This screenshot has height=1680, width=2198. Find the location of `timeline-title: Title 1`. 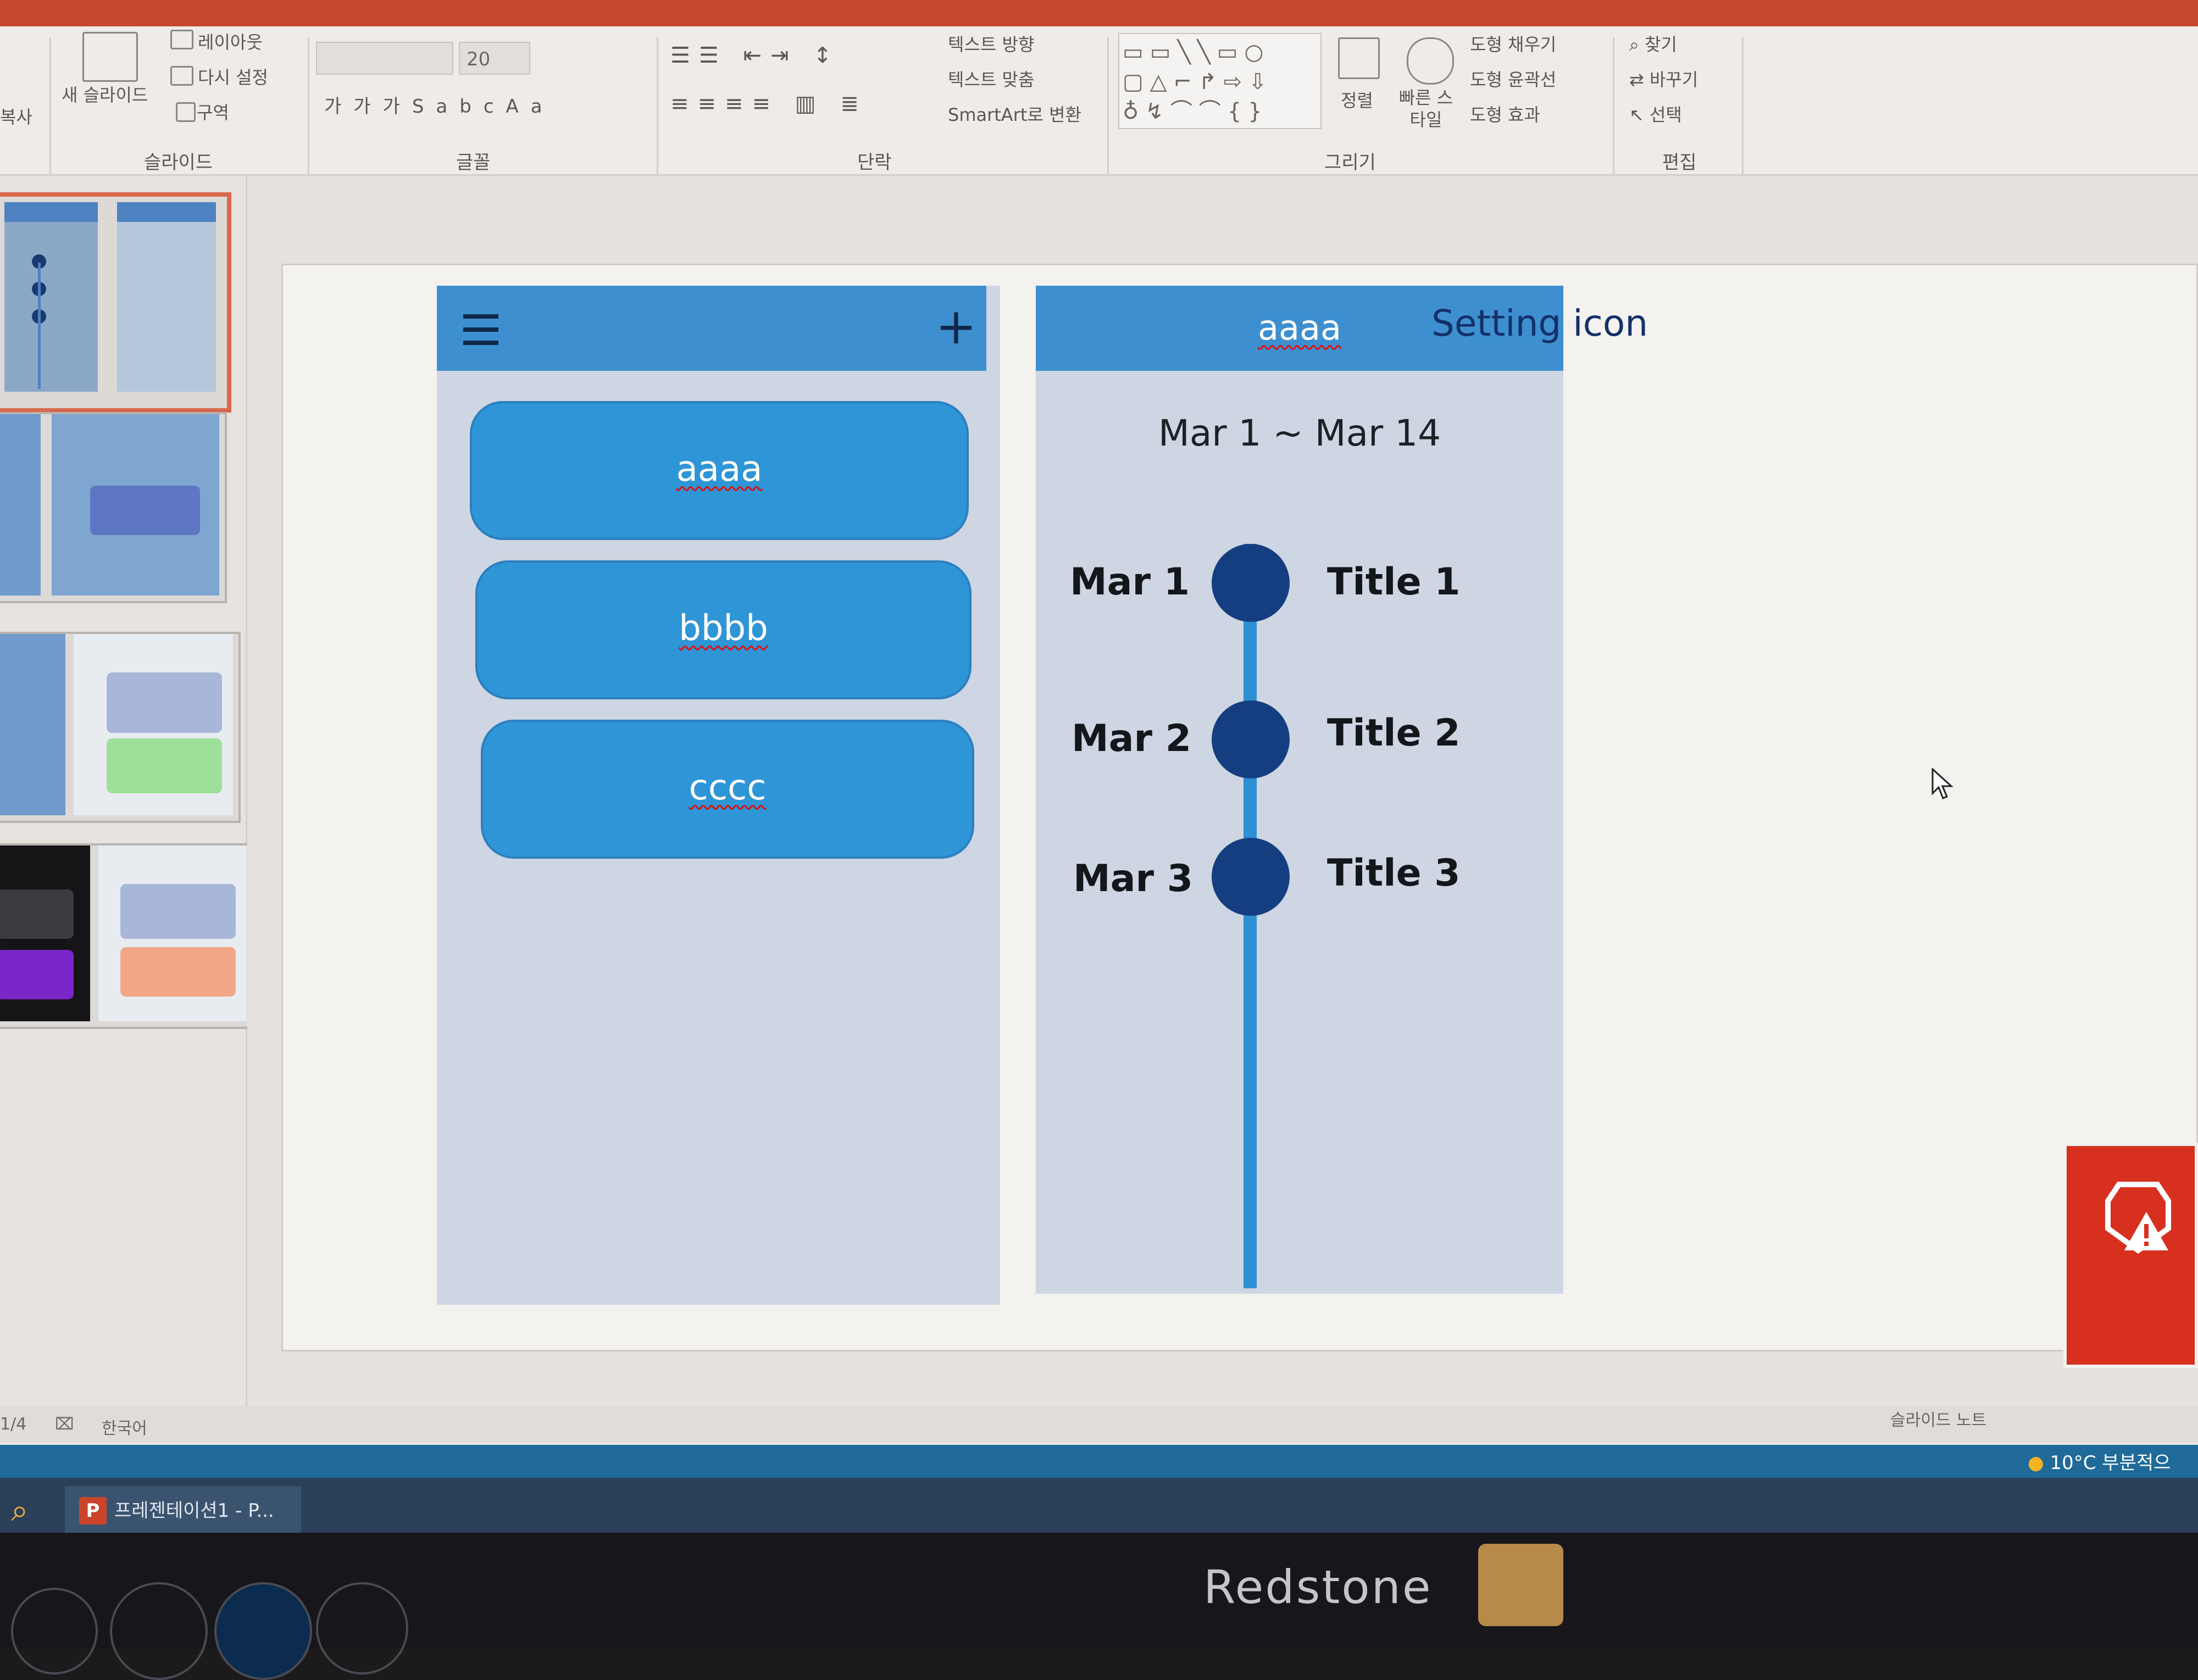

timeline-title: Title 1 is located at coordinates (1394, 582).